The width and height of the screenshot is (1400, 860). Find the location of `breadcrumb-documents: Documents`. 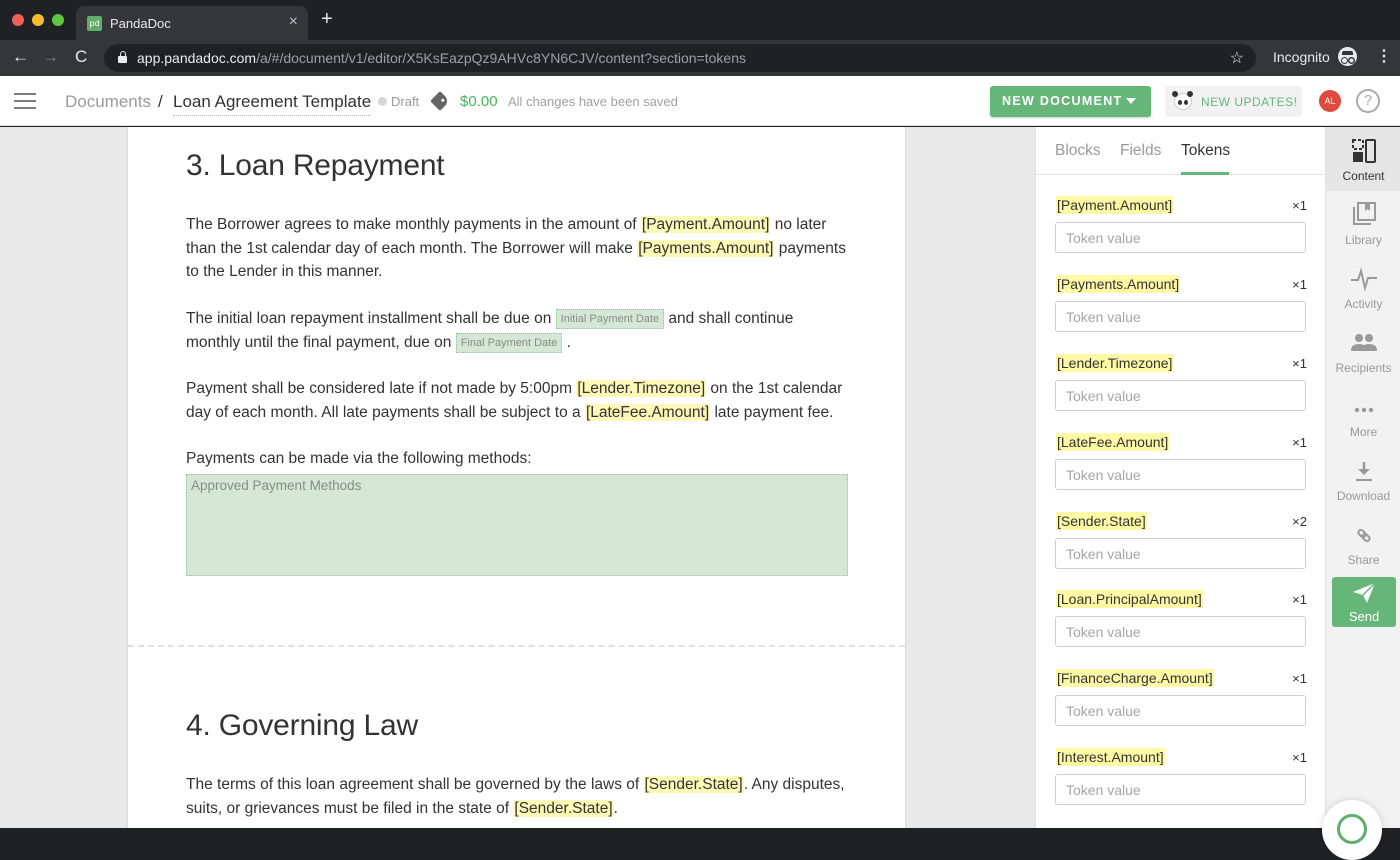

breadcrumb-documents: Documents is located at coordinates (108, 102).